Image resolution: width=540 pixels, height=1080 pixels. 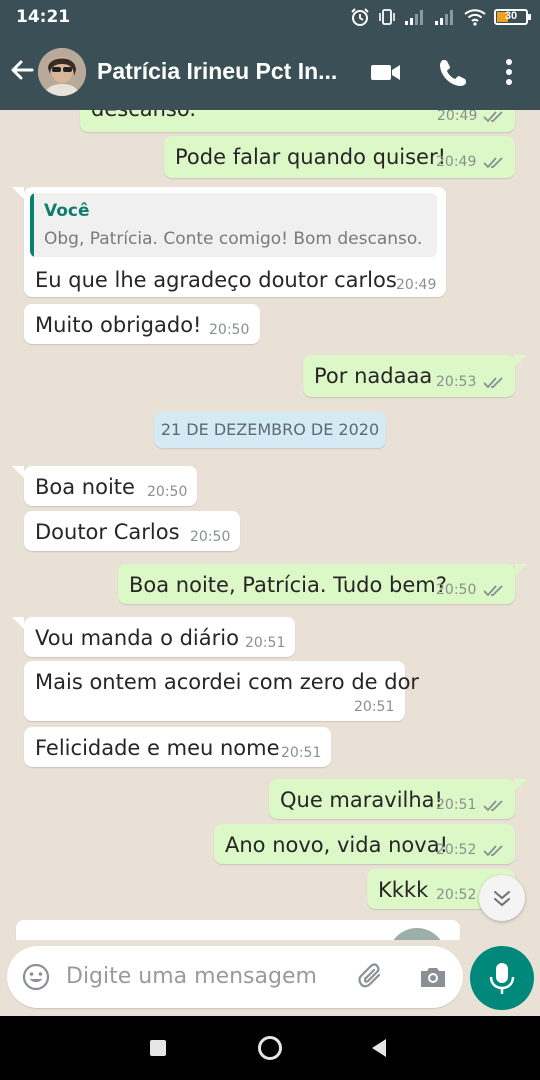 I want to click on recents-button, so click(x=158, y=1048).